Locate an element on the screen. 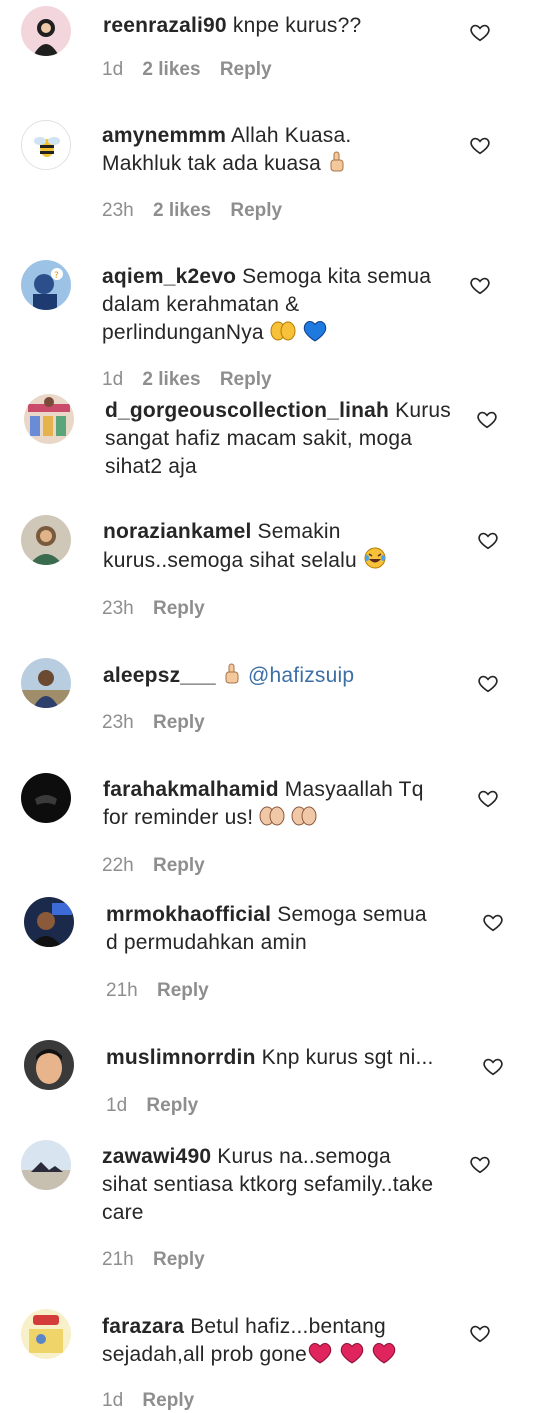 The height and width of the screenshot is (1413, 533). bee-avatar-icon is located at coordinates (46, 145).